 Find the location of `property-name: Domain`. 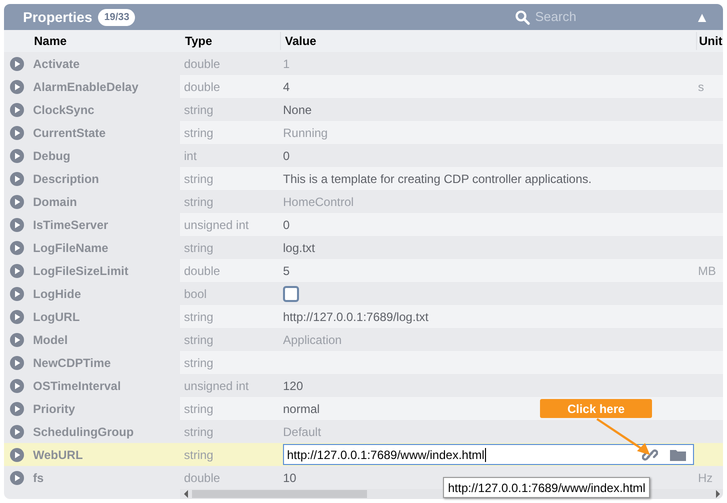

property-name: Domain is located at coordinates (55, 202).